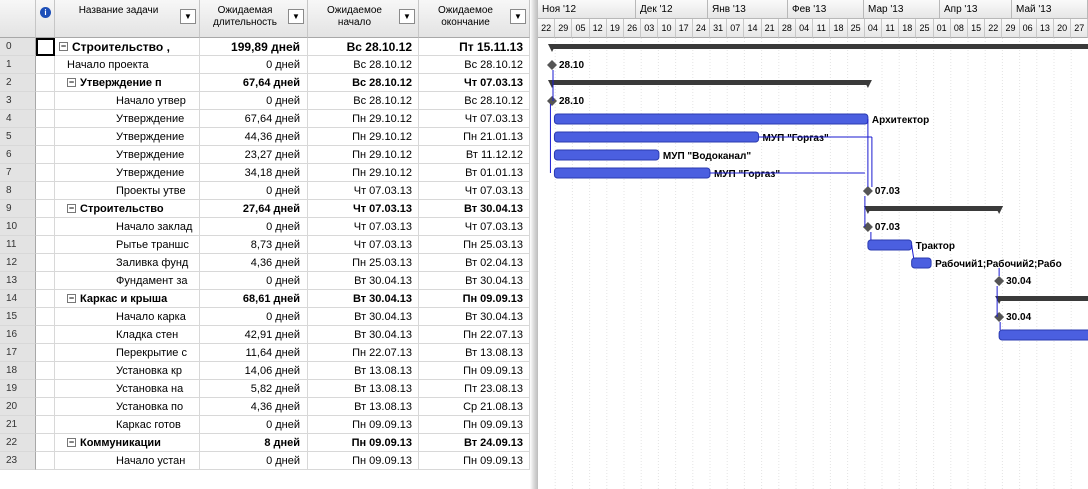  Describe the element at coordinates (363, 353) in the screenshot. I see `start-cell: Пн 22.07.13` at that location.